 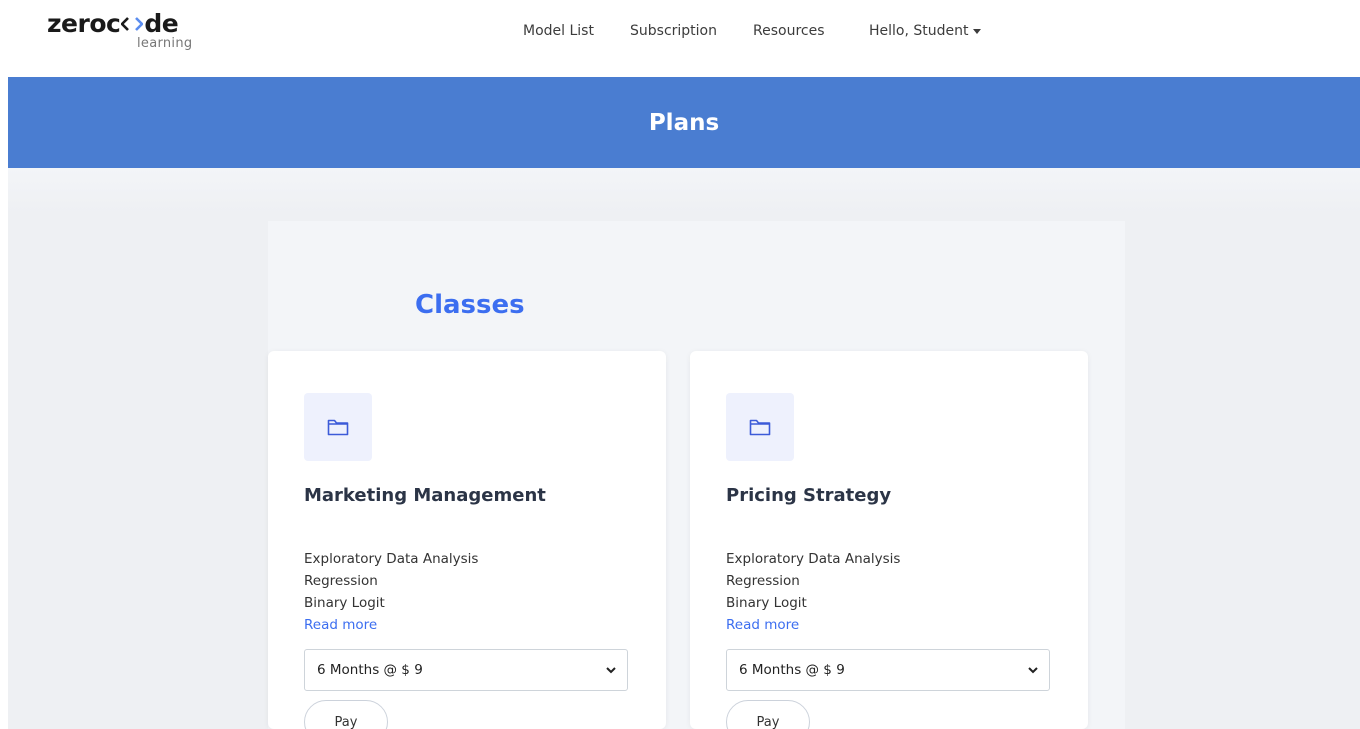 I want to click on card-title: Pricing Strategy, so click(x=809, y=495).